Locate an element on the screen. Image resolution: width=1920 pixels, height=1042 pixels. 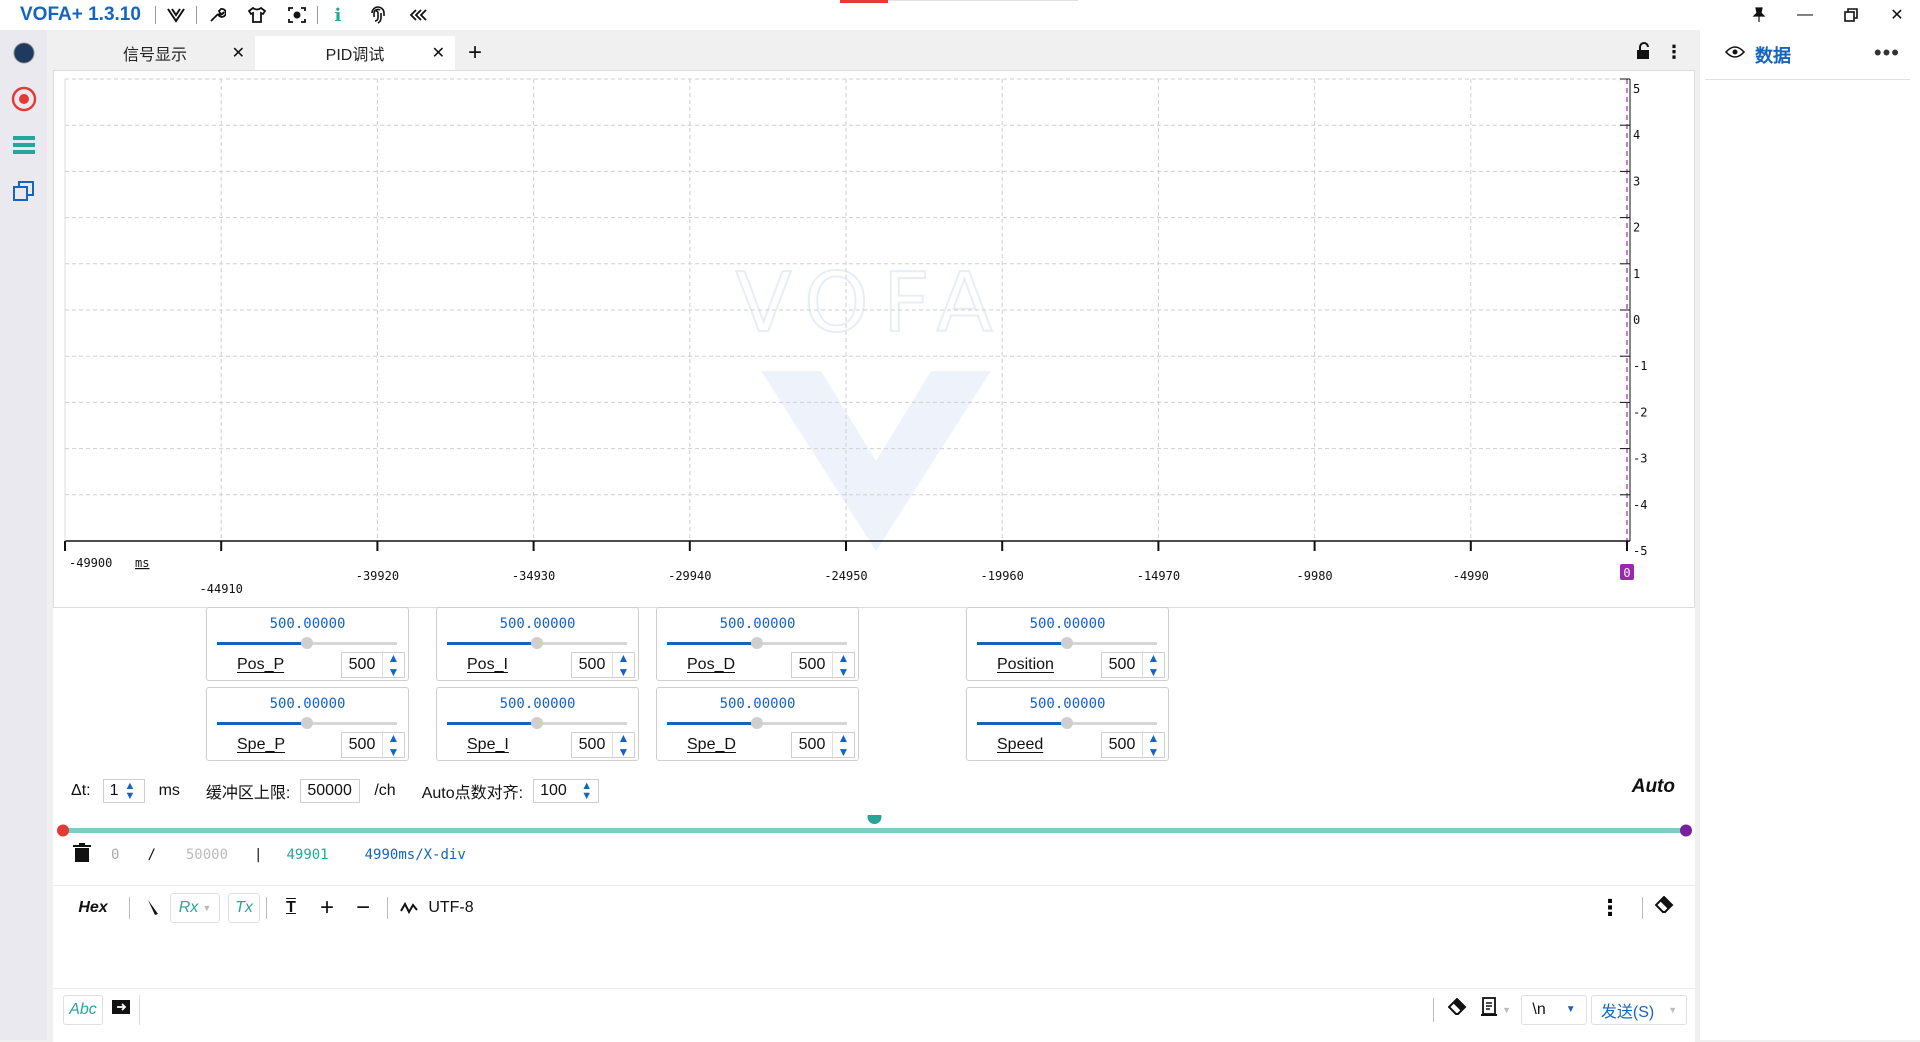
minimize-icon: — is located at coordinates (1805, 15).